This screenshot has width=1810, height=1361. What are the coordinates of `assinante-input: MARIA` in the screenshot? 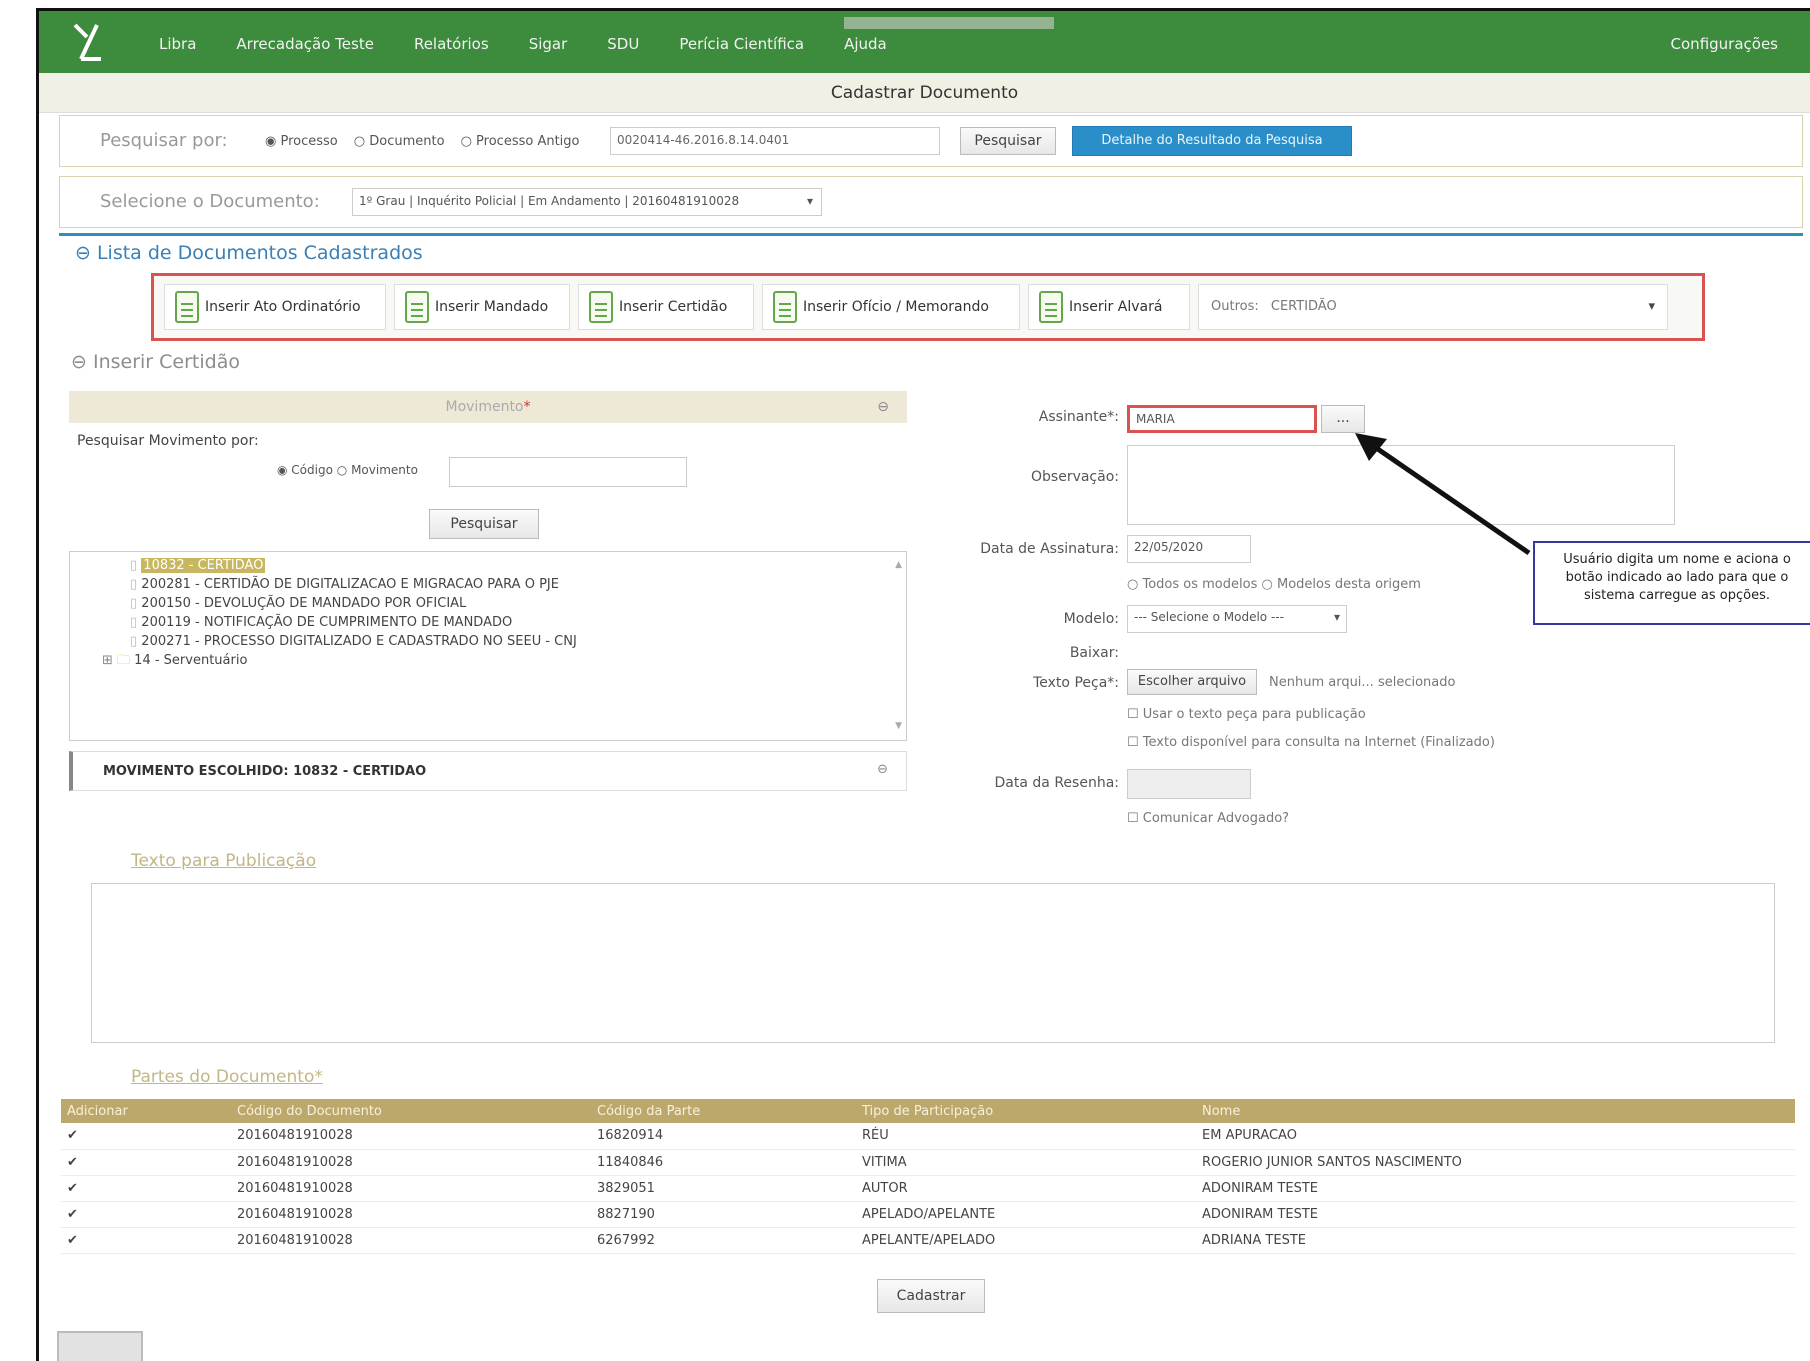 It's located at (1222, 419).